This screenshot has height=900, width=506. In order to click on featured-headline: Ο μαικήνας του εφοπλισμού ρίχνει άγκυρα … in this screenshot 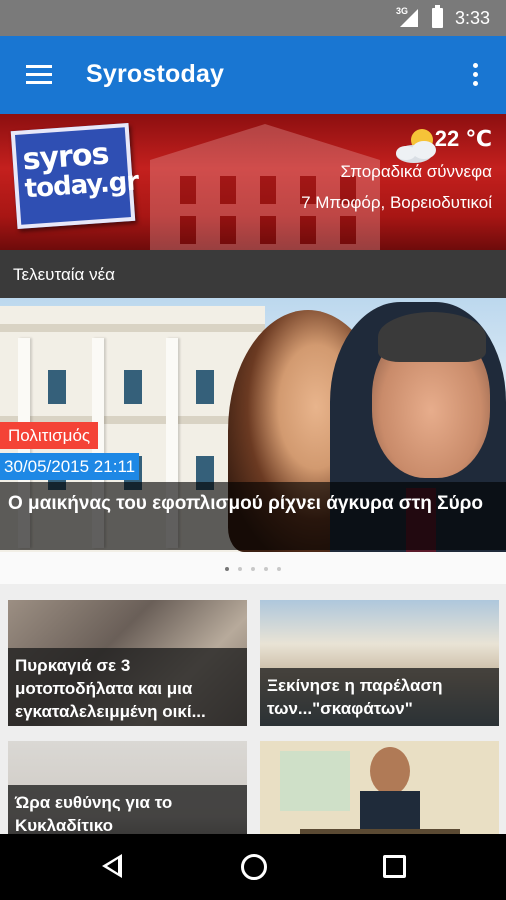, I will do `click(245, 503)`.